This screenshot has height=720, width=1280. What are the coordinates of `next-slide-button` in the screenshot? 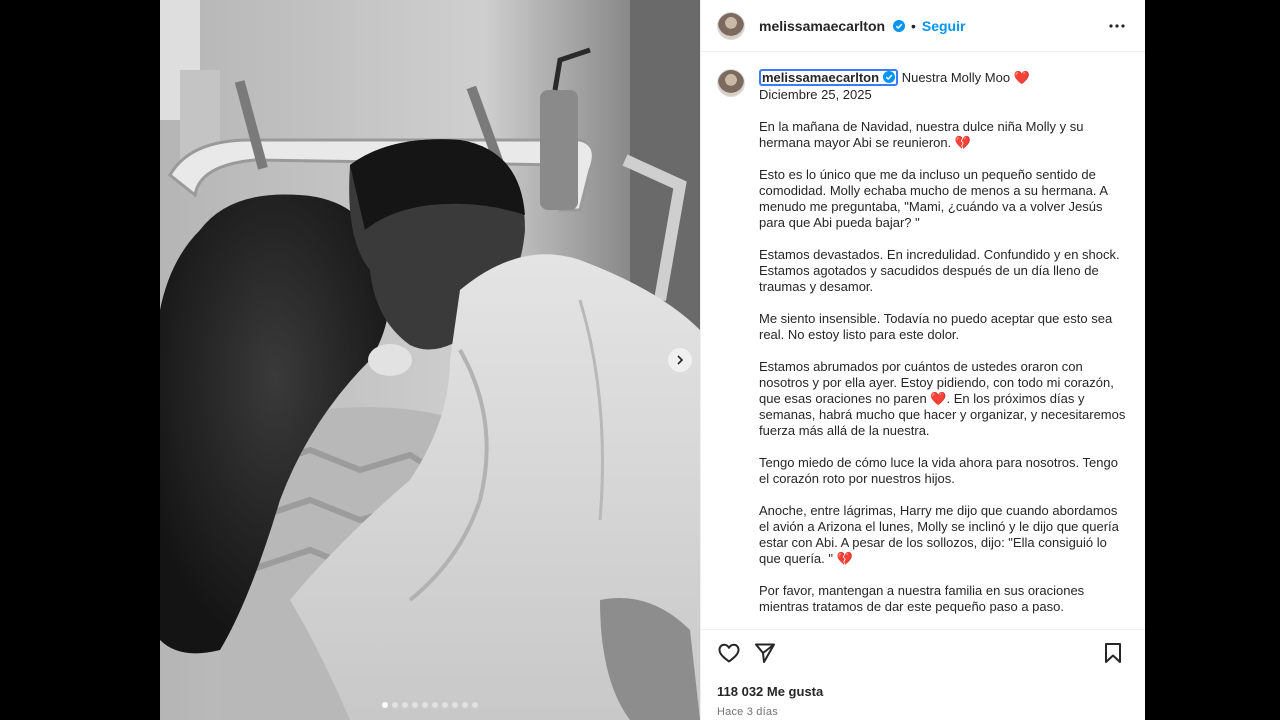 It's located at (680, 360).